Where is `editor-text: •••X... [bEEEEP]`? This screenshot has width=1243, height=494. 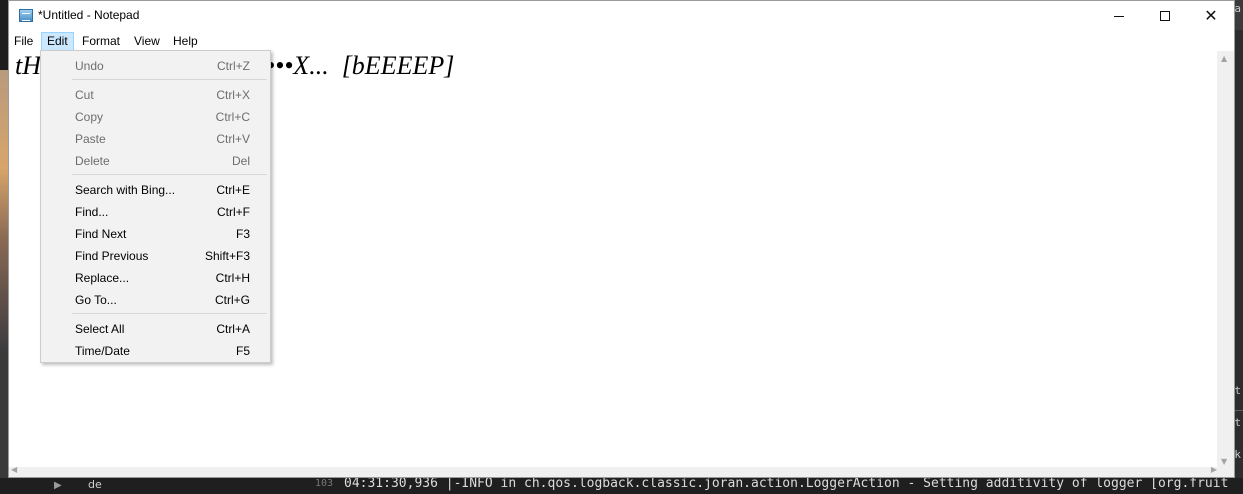
editor-text: •••X... [bEEEEP] is located at coordinates (360, 65).